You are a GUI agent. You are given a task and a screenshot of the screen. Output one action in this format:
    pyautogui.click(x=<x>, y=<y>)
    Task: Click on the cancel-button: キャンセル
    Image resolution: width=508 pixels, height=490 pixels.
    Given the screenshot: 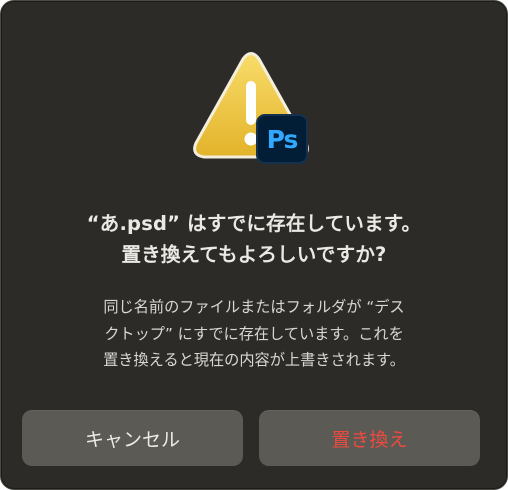 What is the action you would take?
    pyautogui.click(x=132, y=438)
    